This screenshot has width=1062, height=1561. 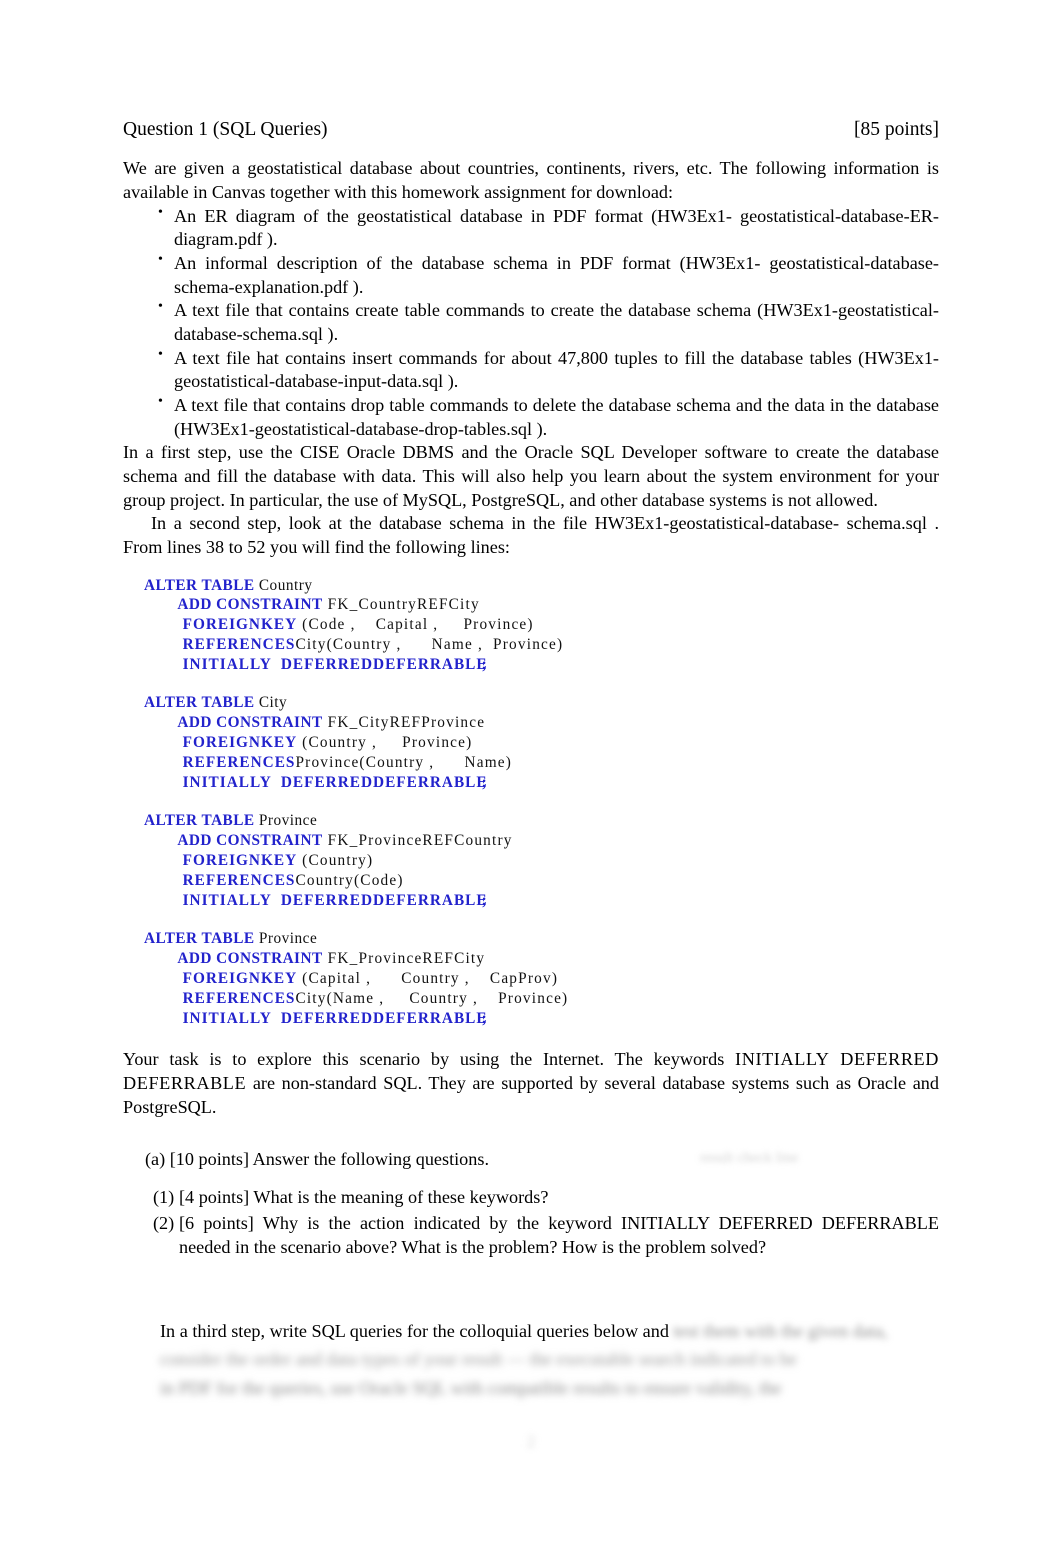 I want to click on sql-line: ALTER TABLE Country, so click(x=541, y=586).